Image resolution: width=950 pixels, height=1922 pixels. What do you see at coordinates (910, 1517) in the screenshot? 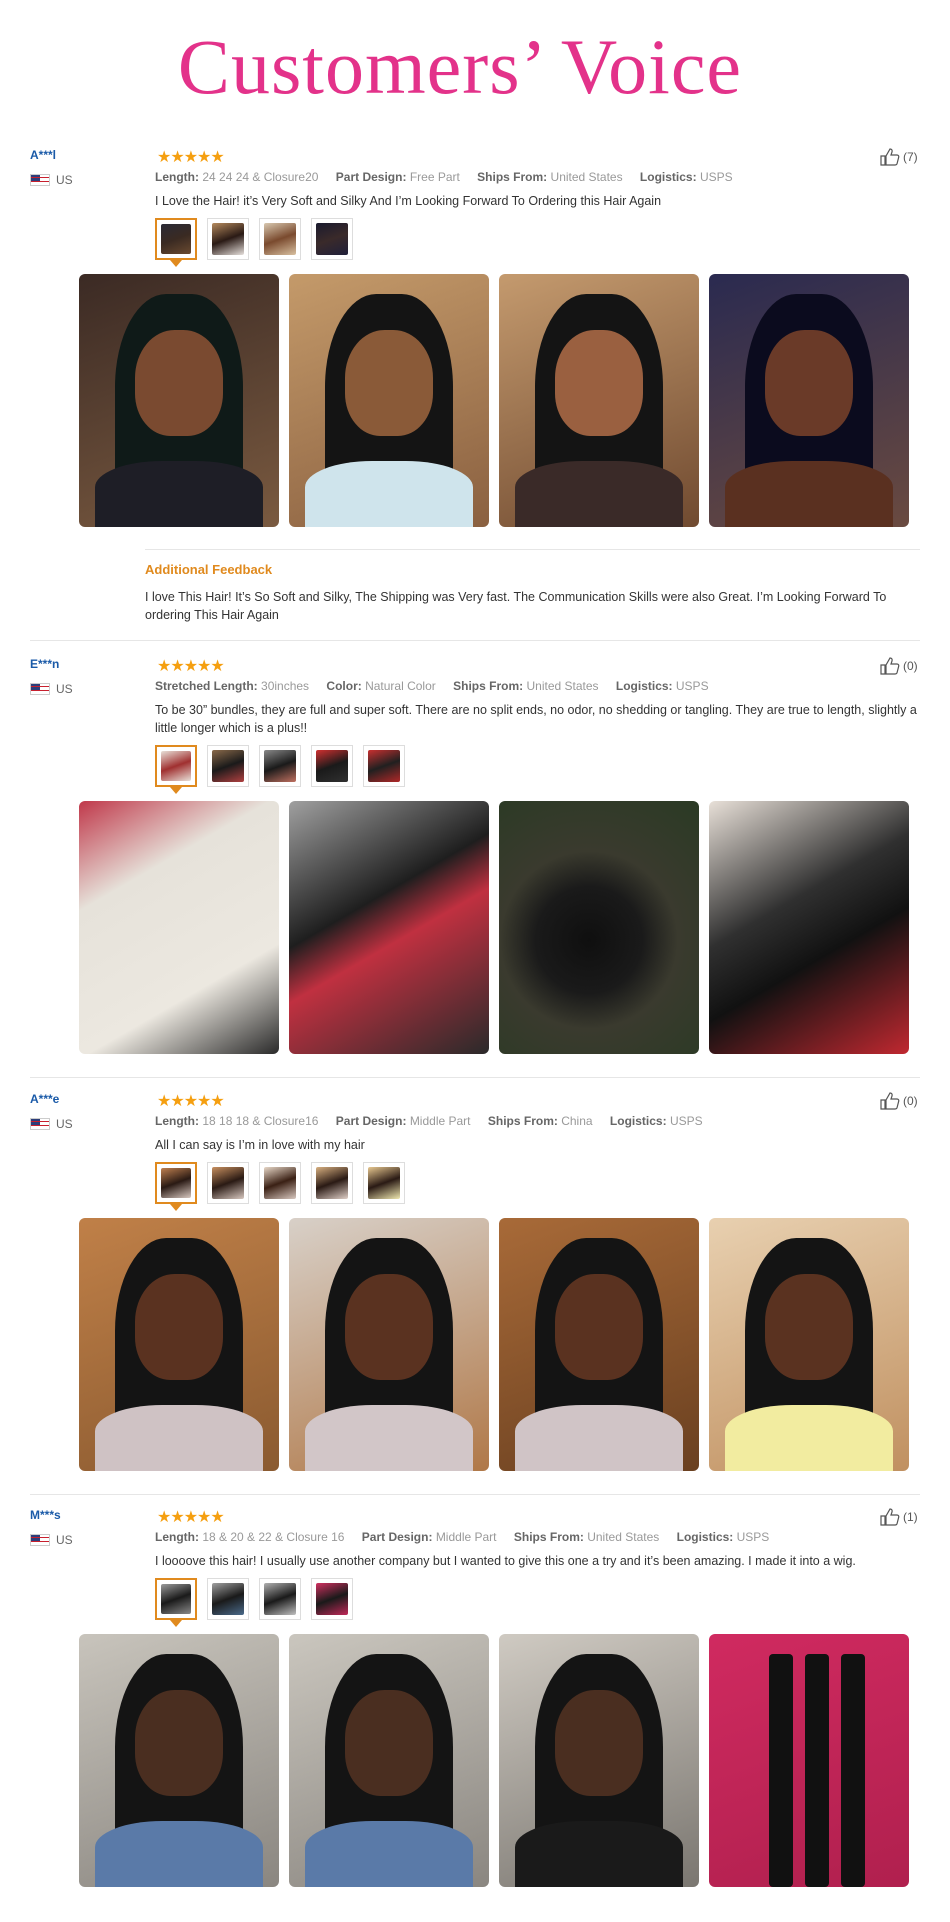
I see `likes-count: (1)` at bounding box center [910, 1517].